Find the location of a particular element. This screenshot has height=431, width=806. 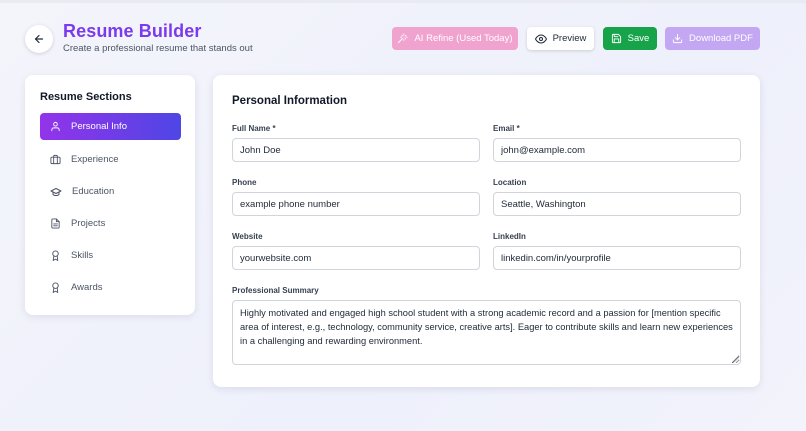

phone-input is located at coordinates (356, 204).